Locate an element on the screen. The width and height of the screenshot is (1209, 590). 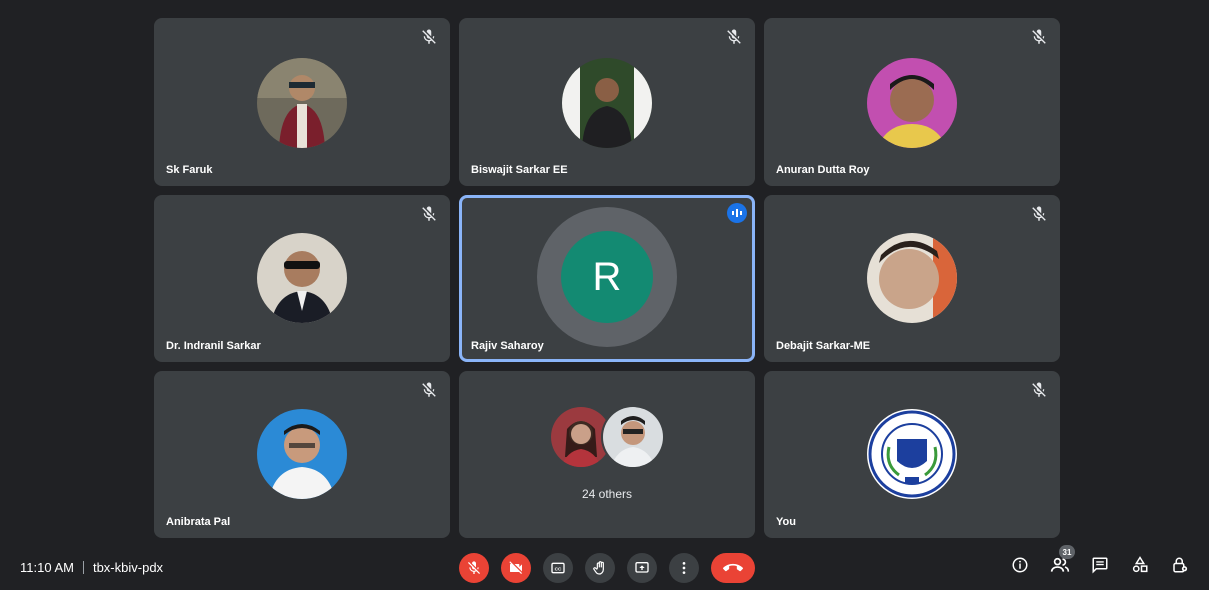
captions-button: CC is located at coordinates (558, 568).